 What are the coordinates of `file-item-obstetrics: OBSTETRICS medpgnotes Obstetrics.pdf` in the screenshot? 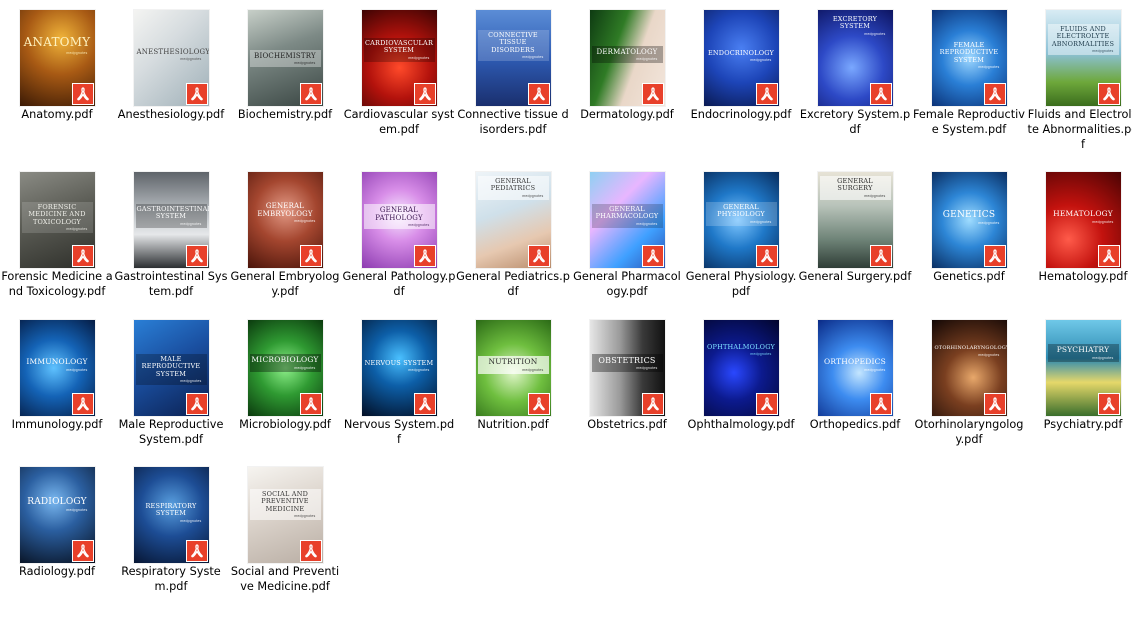 It's located at (627, 376).